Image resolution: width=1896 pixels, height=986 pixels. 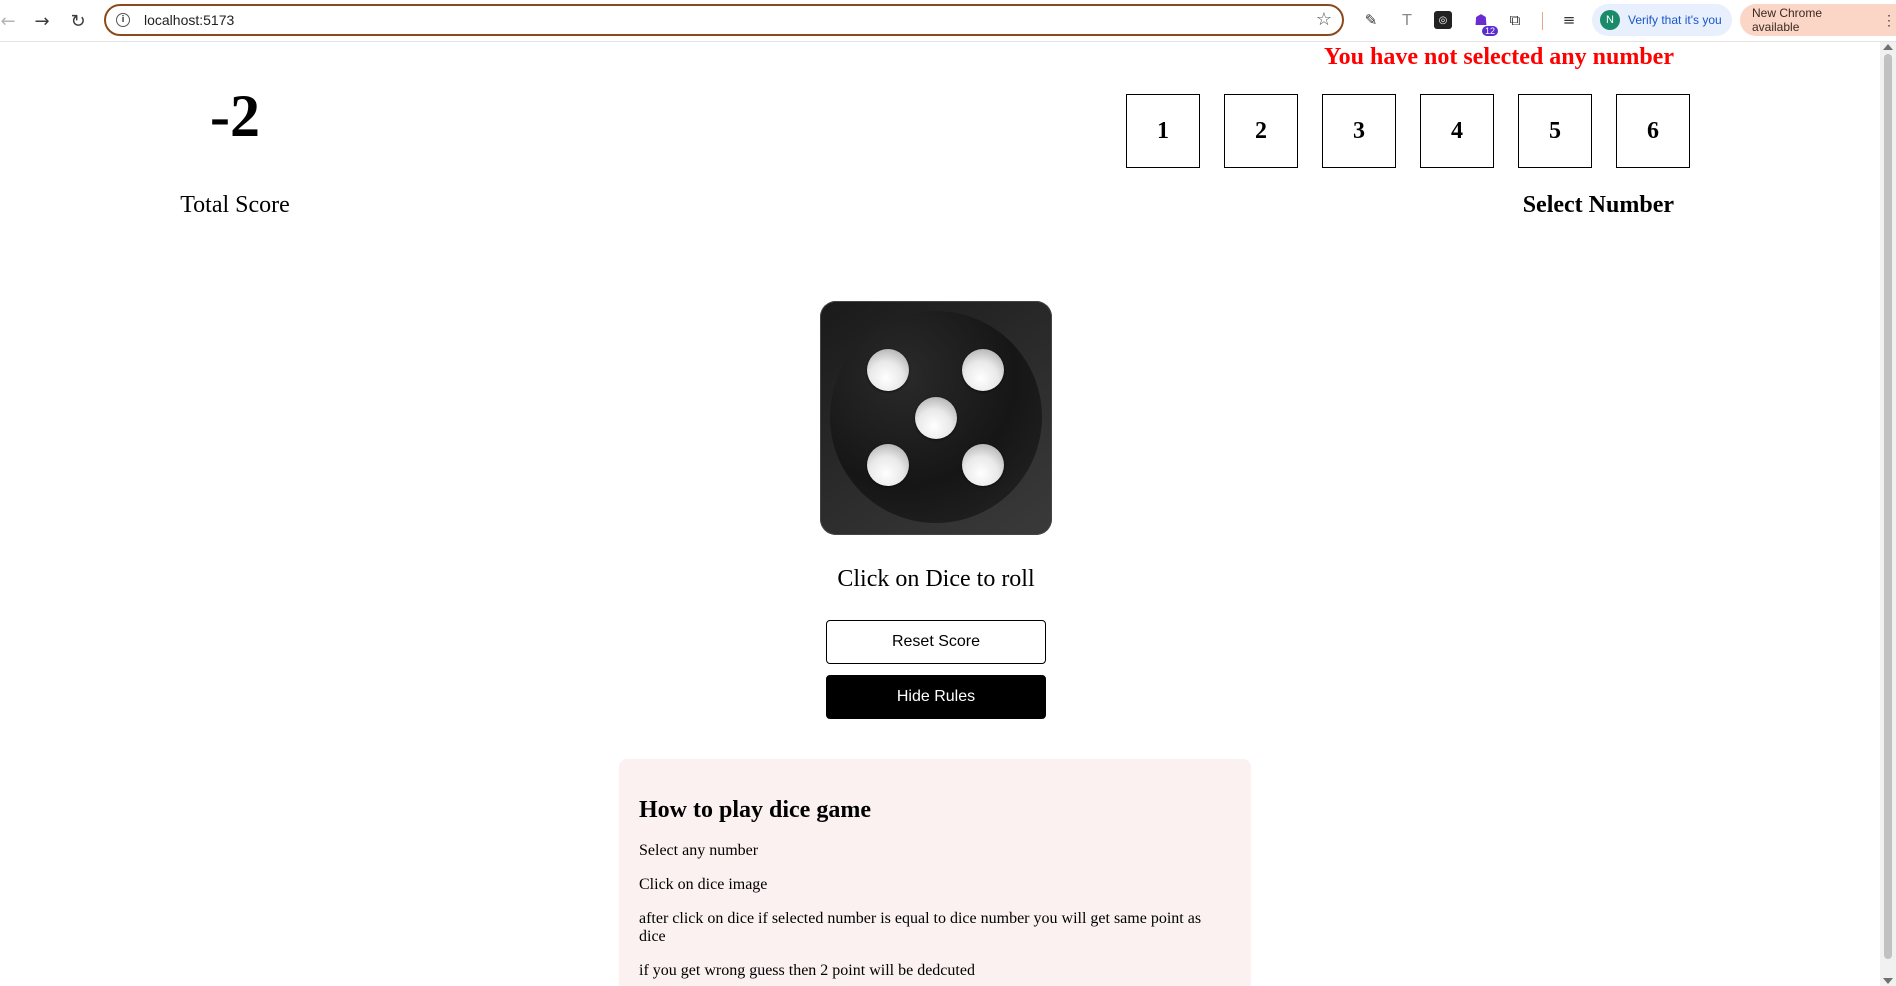 What do you see at coordinates (1324, 19) in the screenshot?
I see `bookmark-star-icon: ☆` at bounding box center [1324, 19].